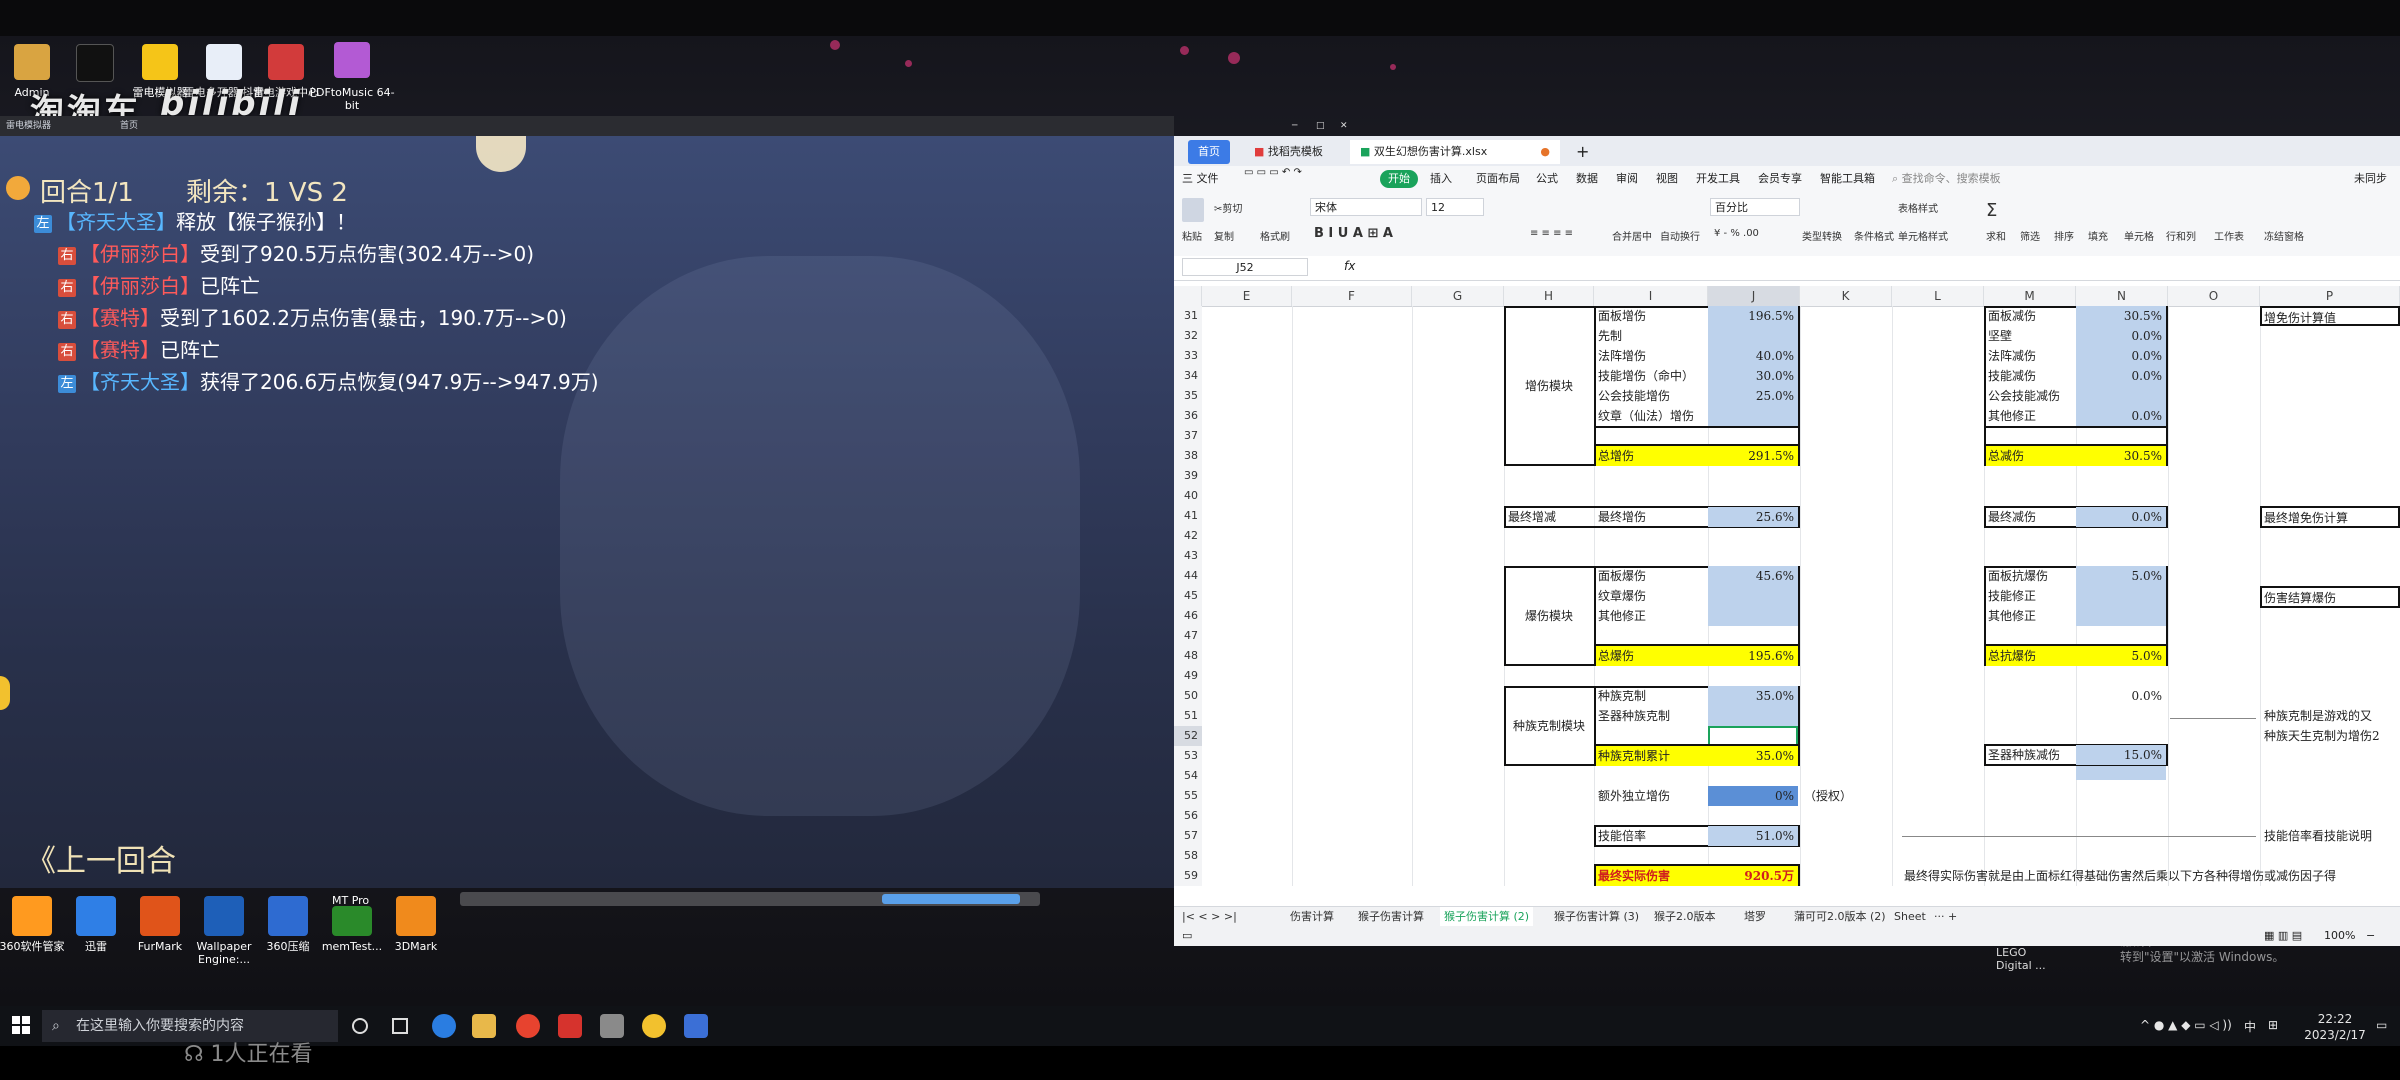  I want to click on column-header: F, so click(1352, 296).